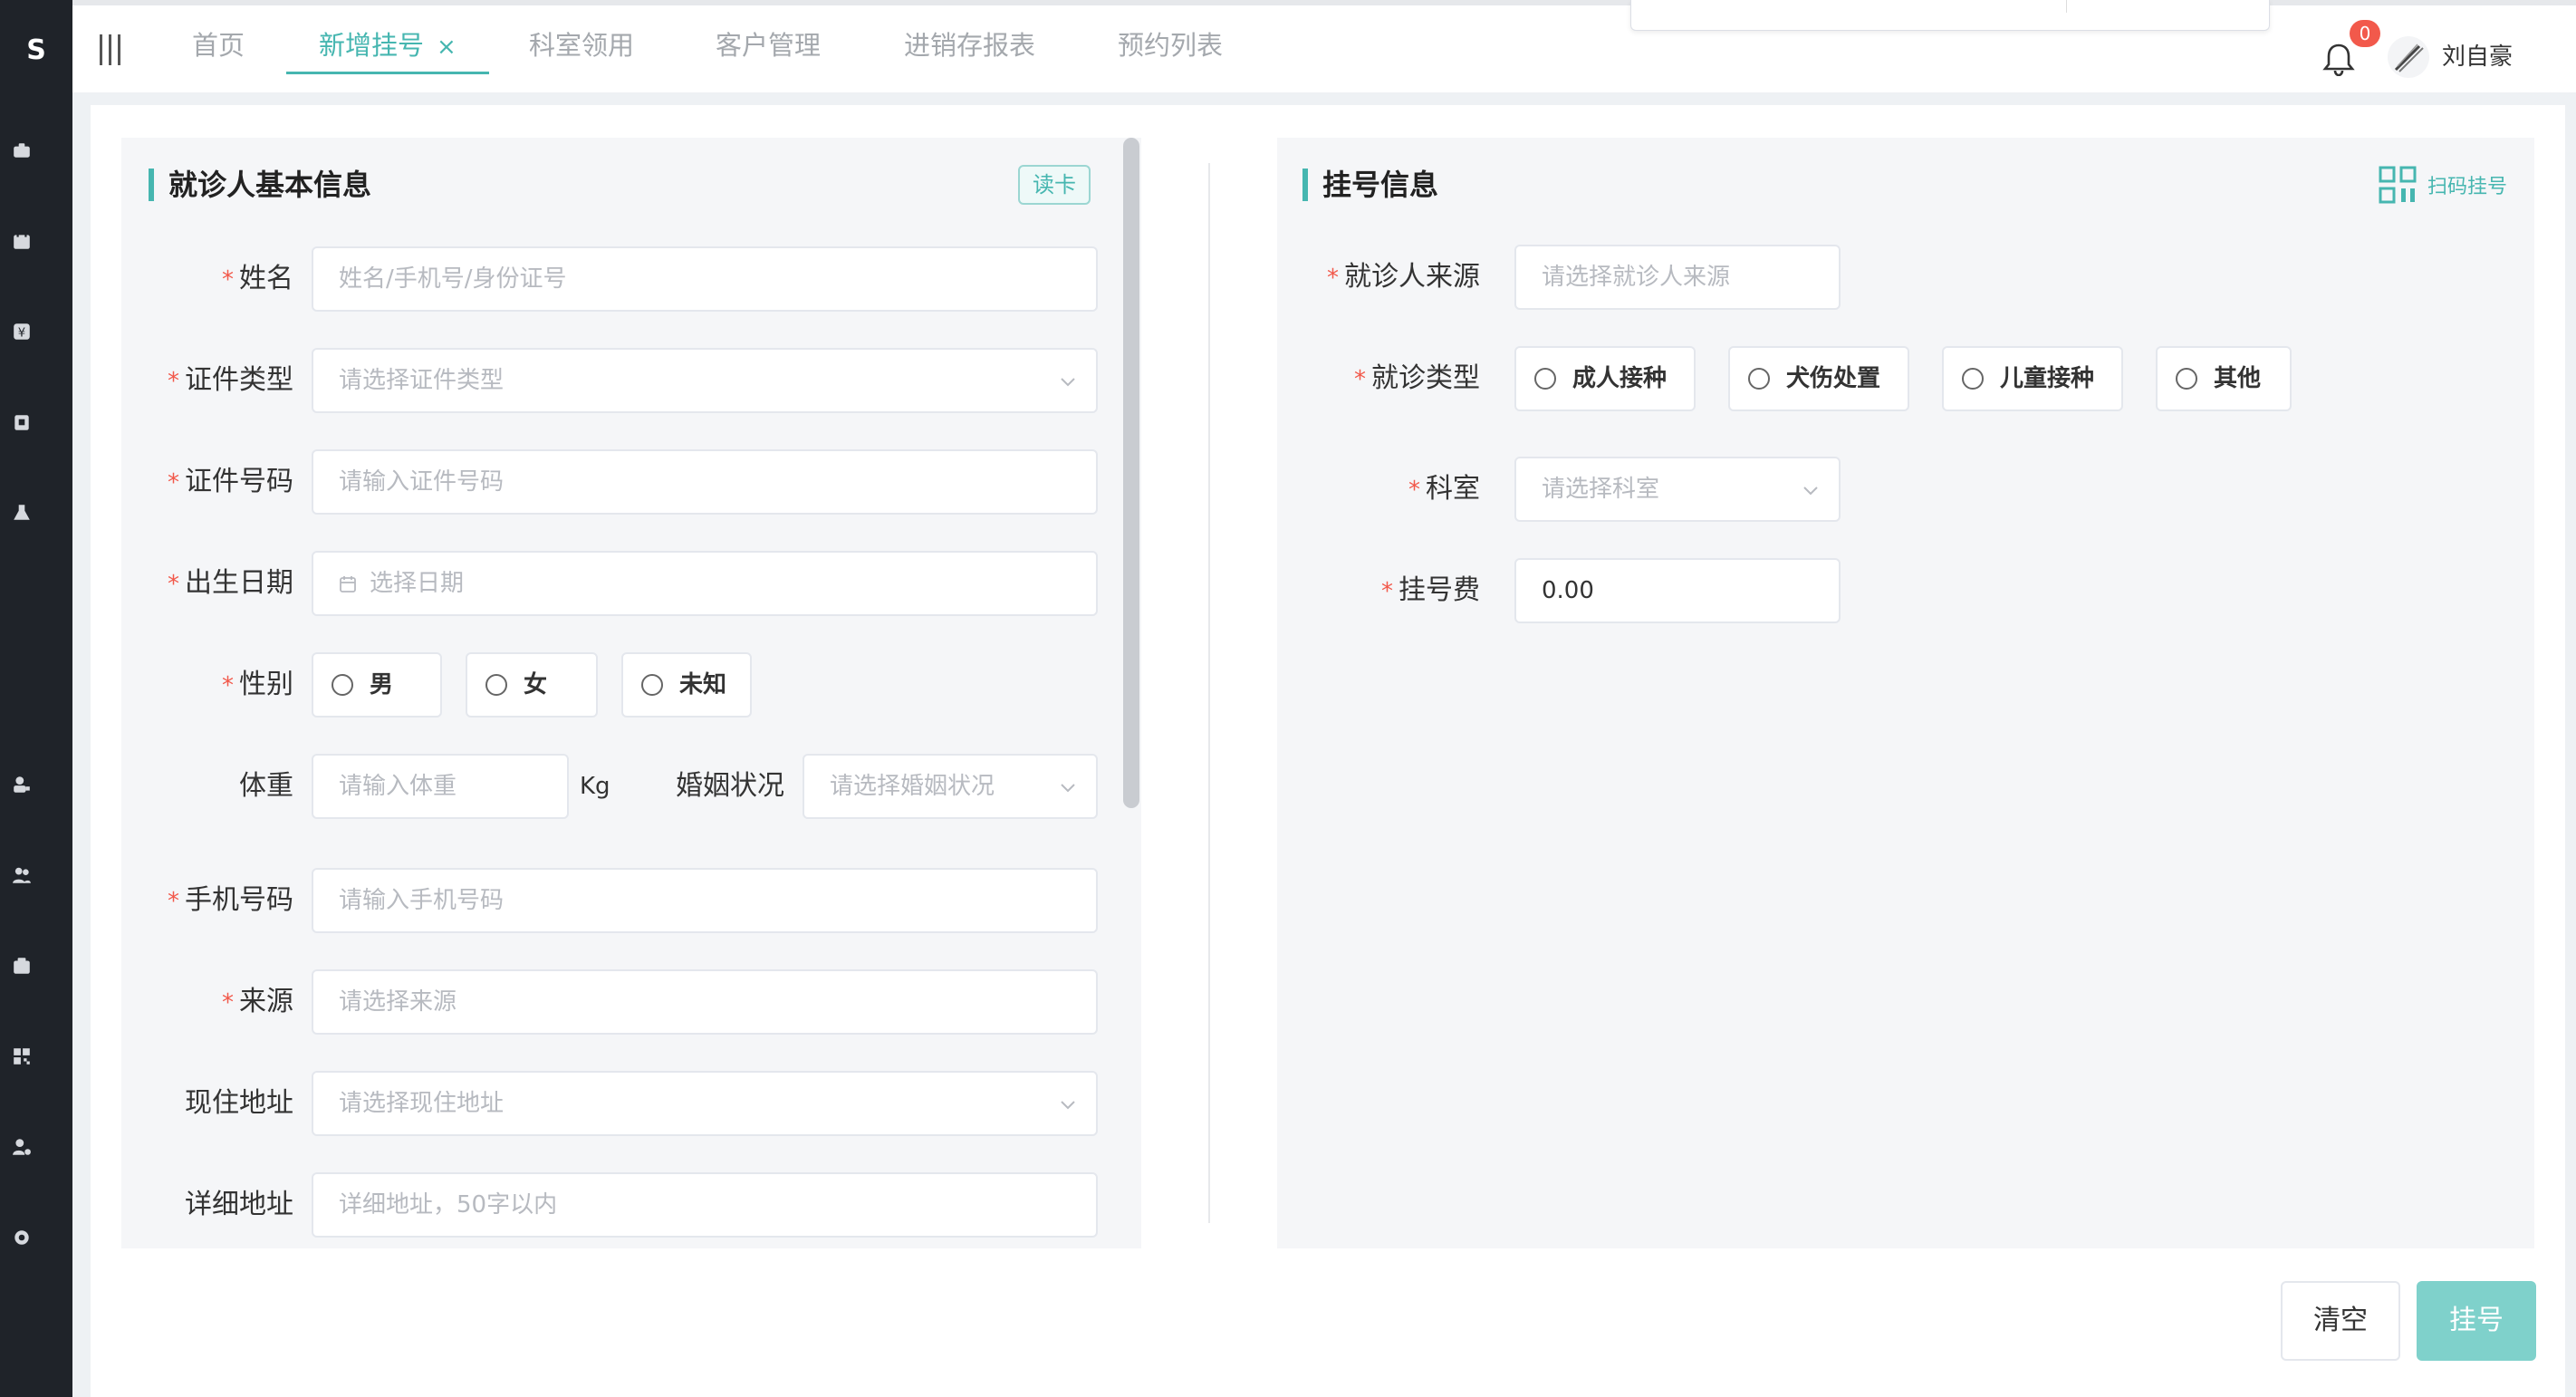  What do you see at coordinates (266, 786) in the screenshot?
I see `weight-label: 体重` at bounding box center [266, 786].